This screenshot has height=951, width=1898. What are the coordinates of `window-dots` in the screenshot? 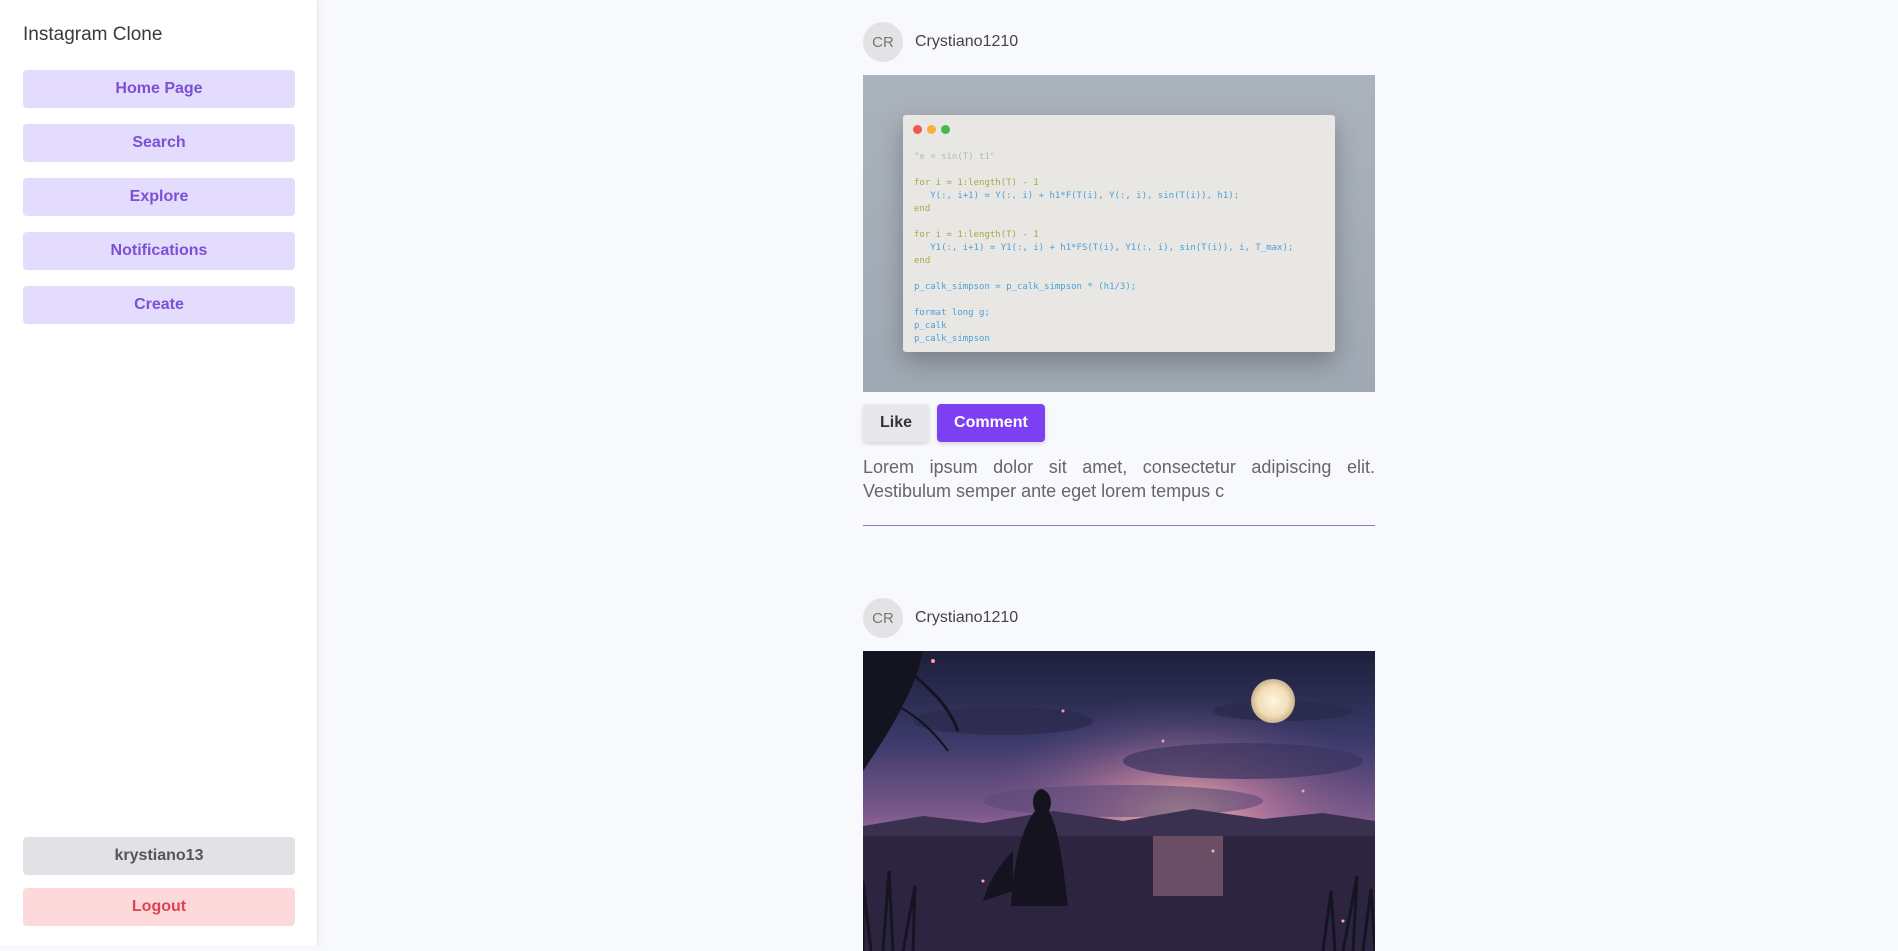 It's located at (931, 129).